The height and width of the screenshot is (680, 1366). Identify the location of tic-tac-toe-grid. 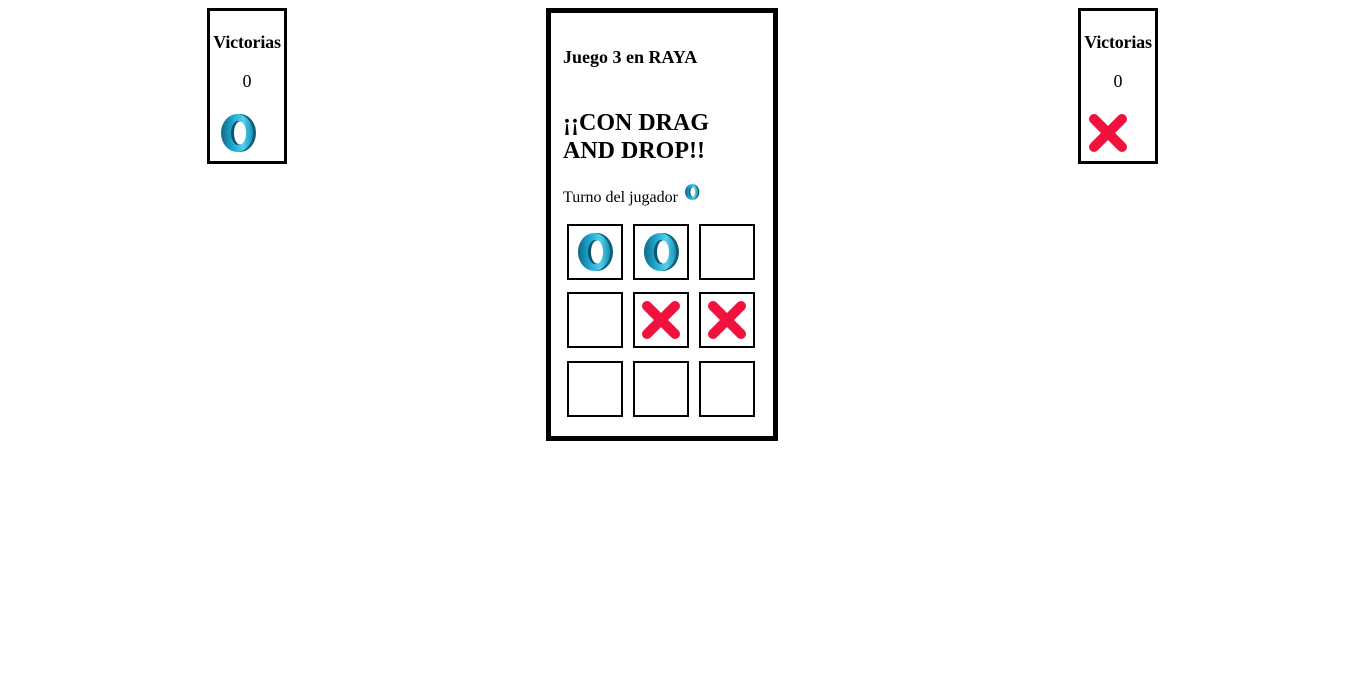
(662, 321).